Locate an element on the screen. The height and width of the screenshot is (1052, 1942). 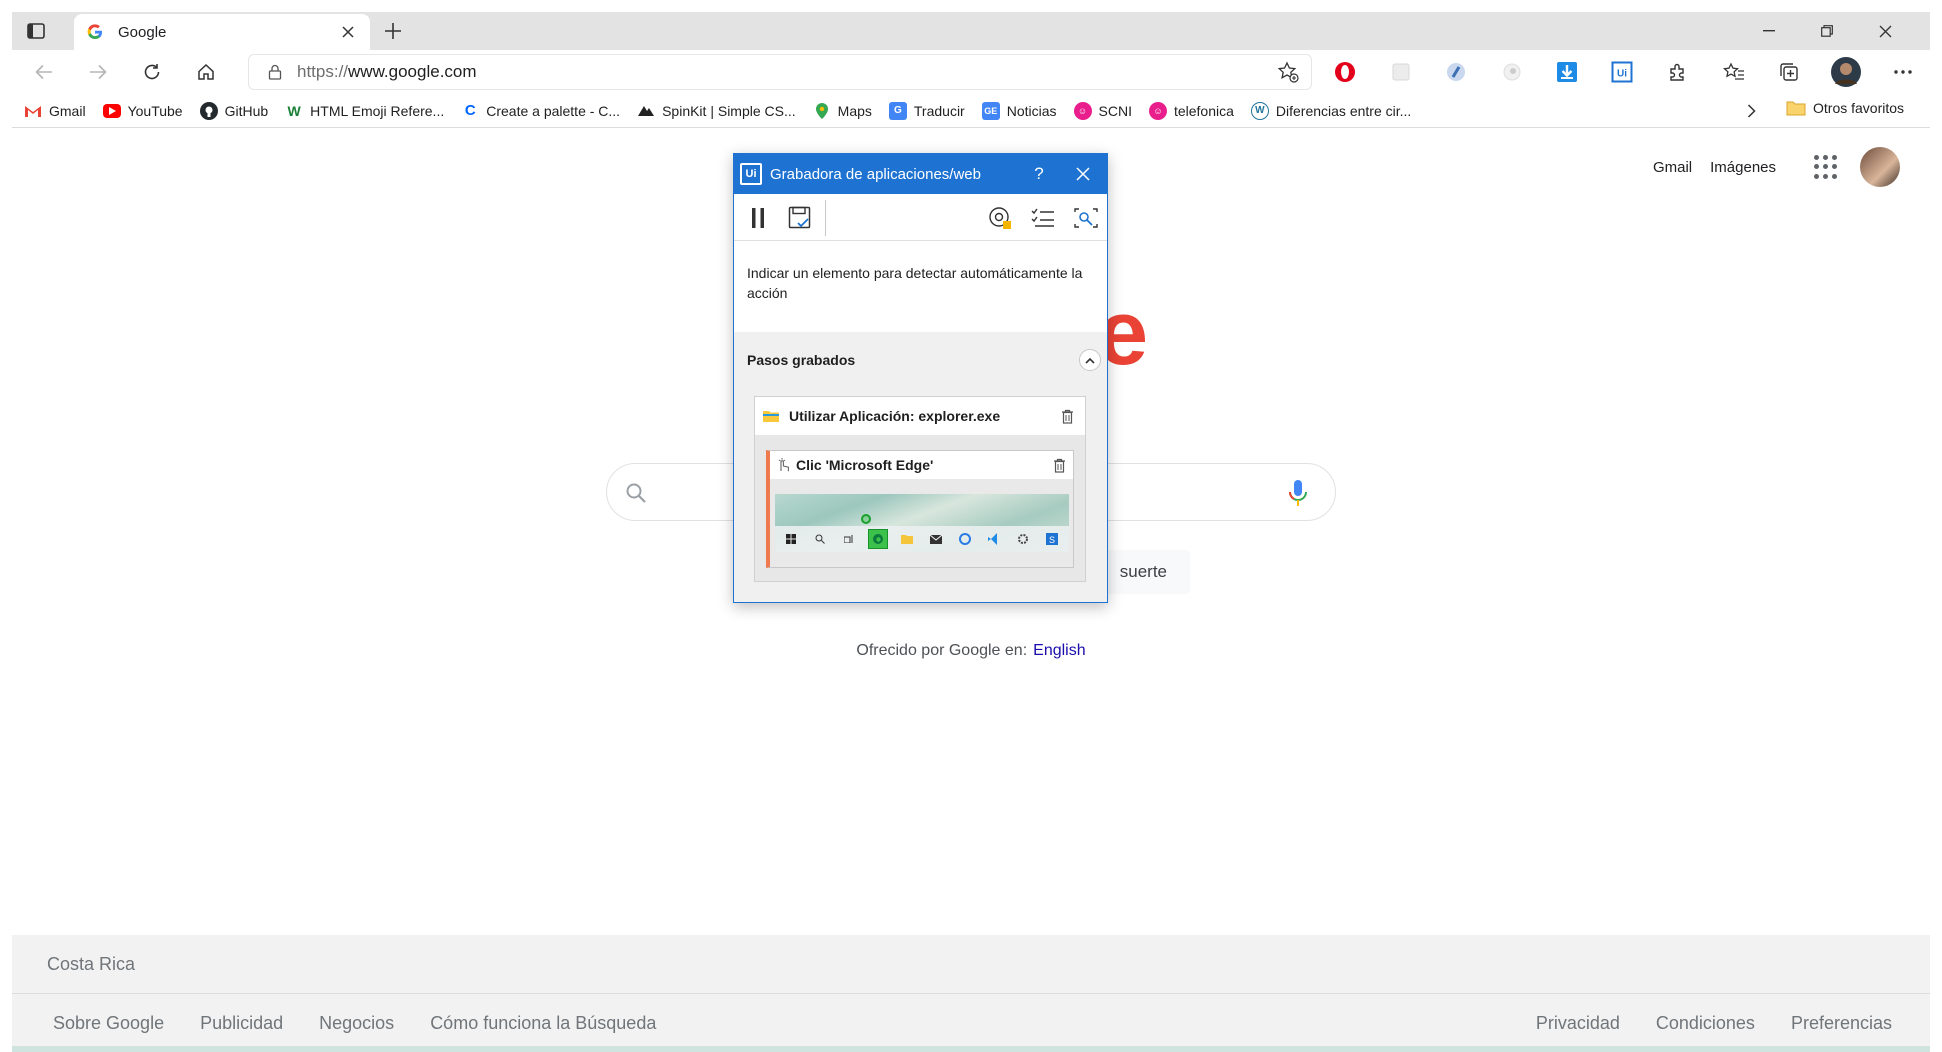
edge-taskbar-icon is located at coordinates (878, 539).